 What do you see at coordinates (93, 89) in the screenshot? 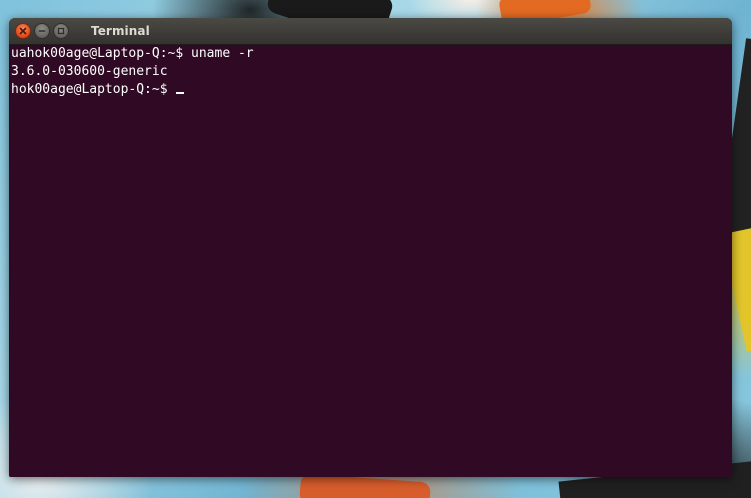
I see `terminal-prompt: hok00age@Laptop-Q:~$` at bounding box center [93, 89].